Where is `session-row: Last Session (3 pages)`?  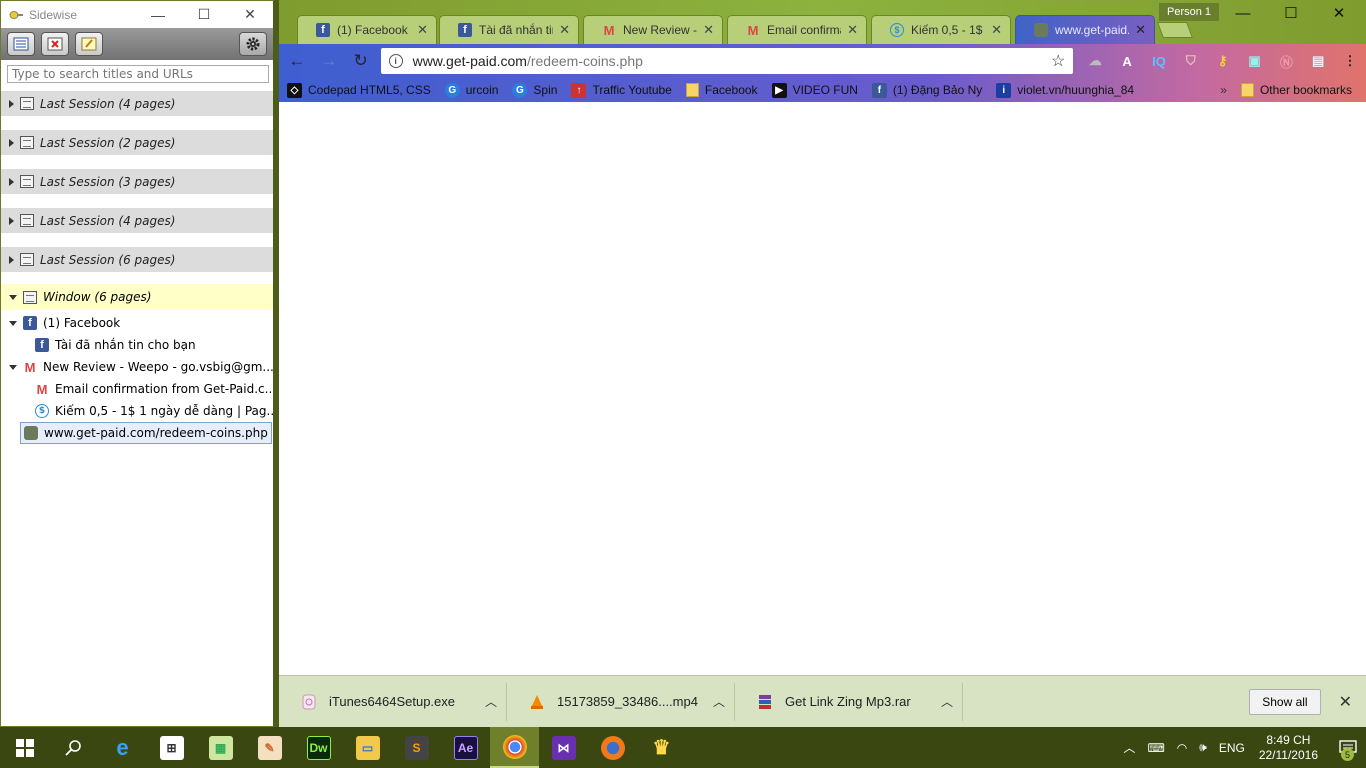
session-row: Last Session (3 pages) is located at coordinates (137, 181).